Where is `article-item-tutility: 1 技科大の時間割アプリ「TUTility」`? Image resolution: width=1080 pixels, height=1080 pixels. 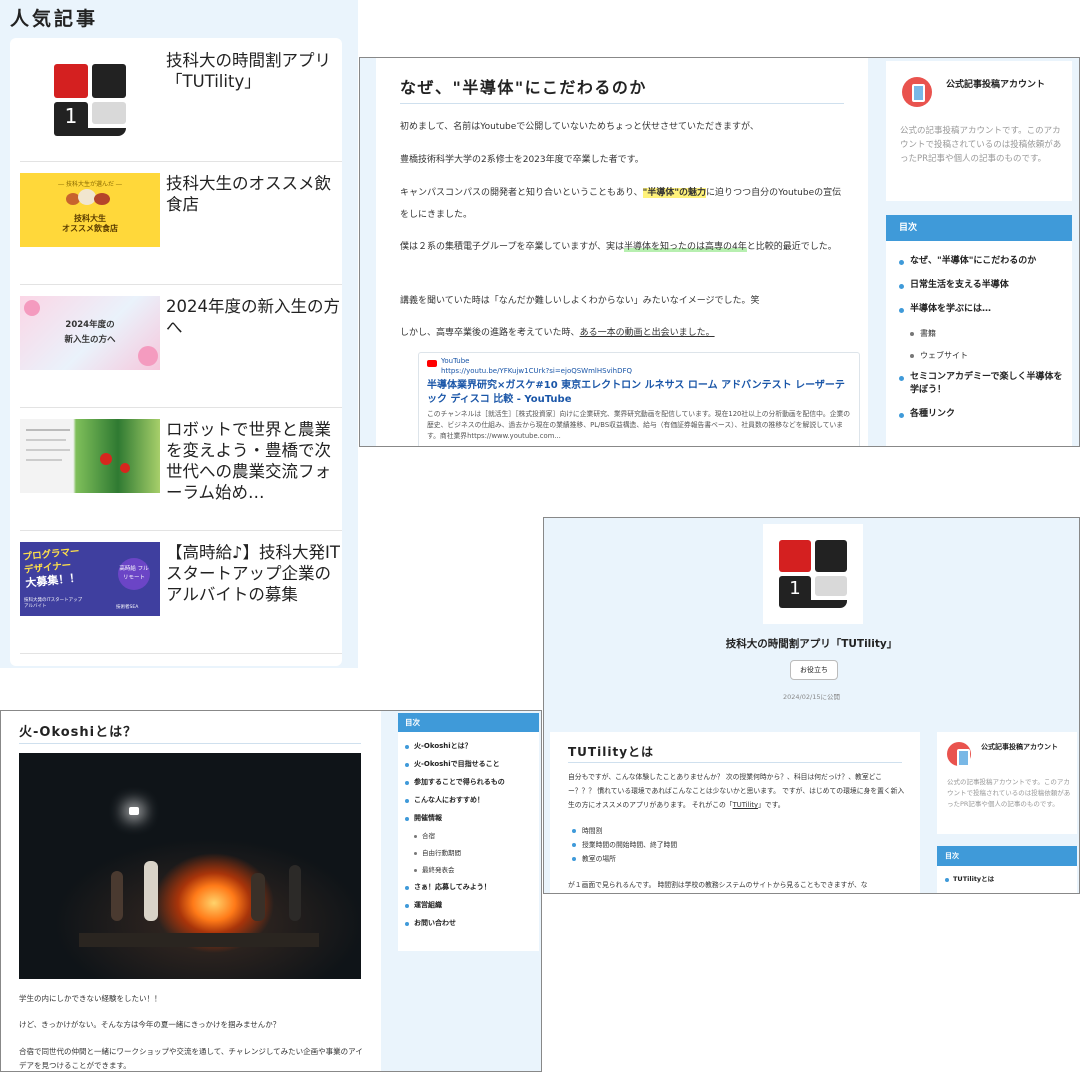 article-item-tutility: 1 技科大の時間割アプリ「TUTility」 is located at coordinates (181, 100).